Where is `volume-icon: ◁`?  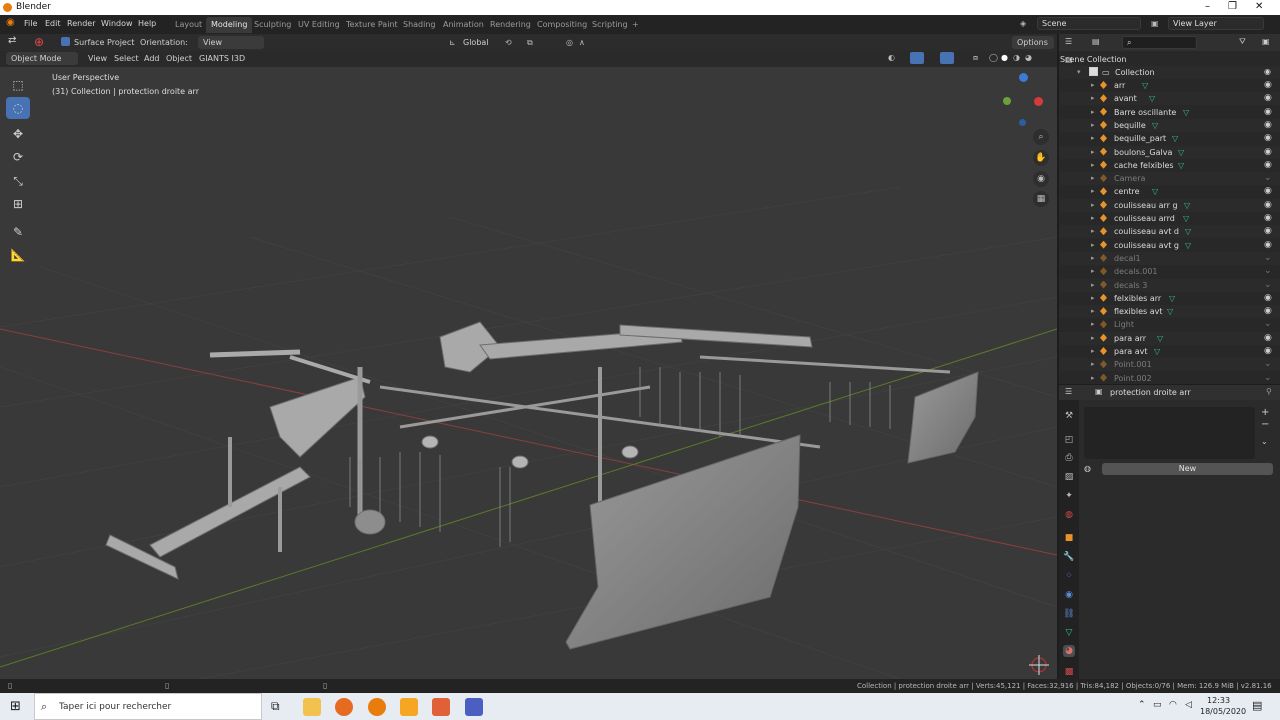
volume-icon: ◁ is located at coordinates (1188, 705).